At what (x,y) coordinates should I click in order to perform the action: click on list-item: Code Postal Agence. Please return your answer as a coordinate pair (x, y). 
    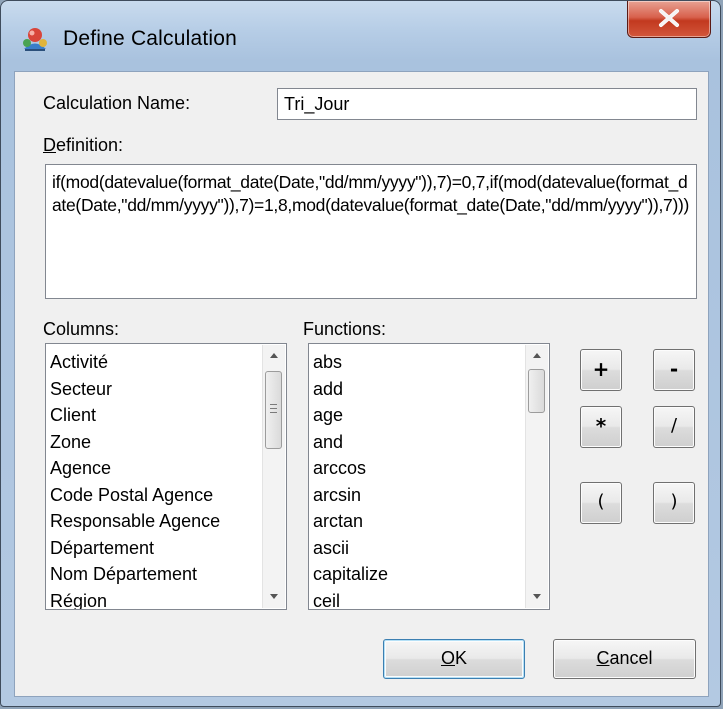
    Looking at the image, I should click on (155, 495).